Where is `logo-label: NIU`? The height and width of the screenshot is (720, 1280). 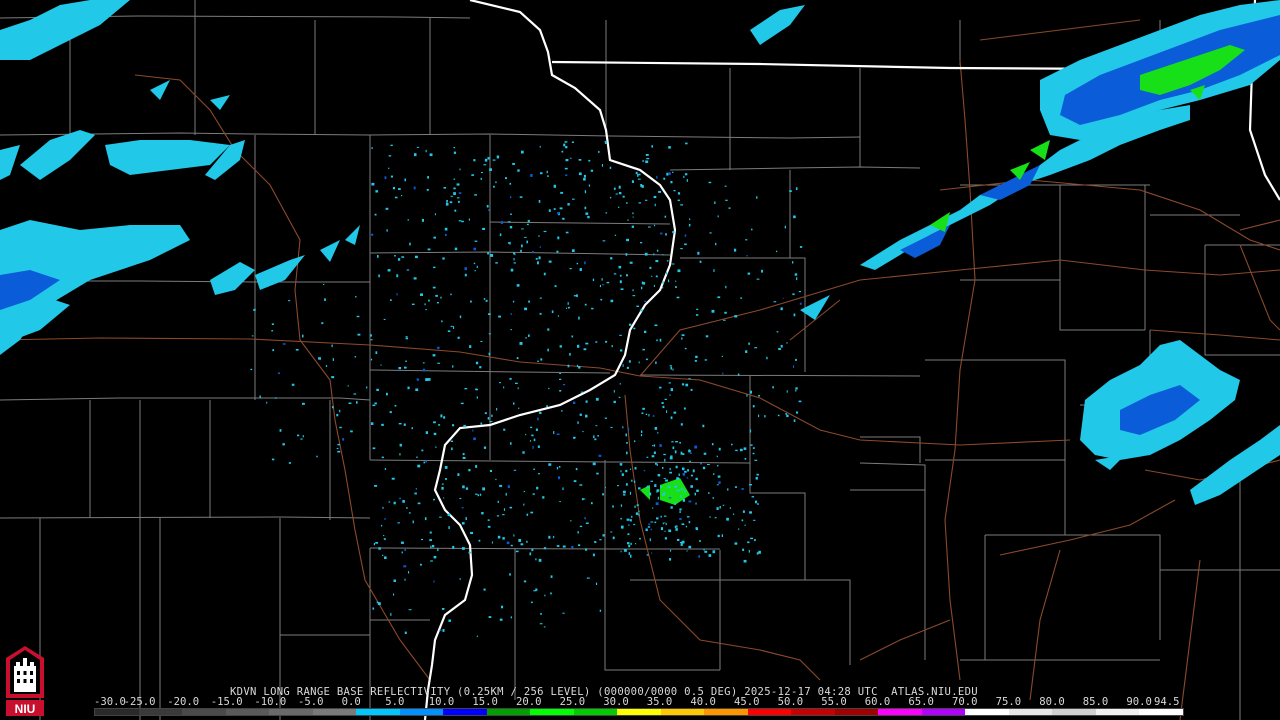
logo-label: NIU is located at coordinates (25, 709).